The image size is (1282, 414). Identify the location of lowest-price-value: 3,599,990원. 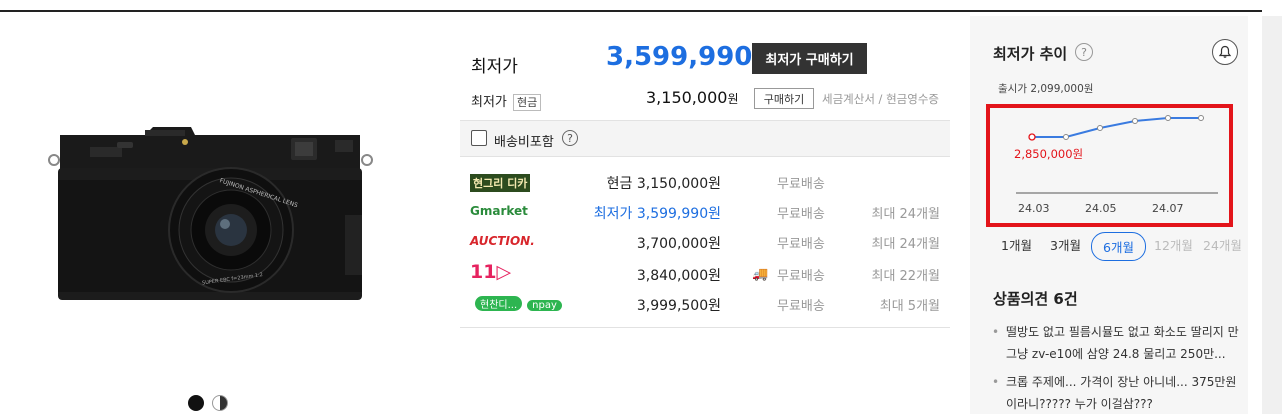
(687, 57).